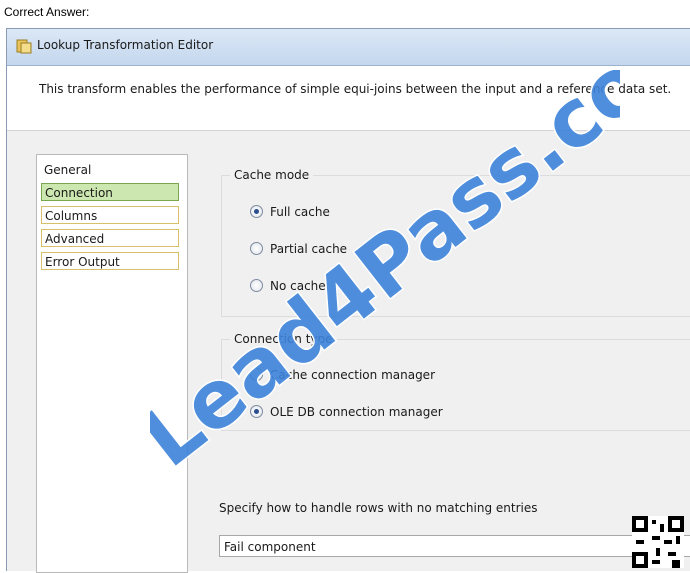  I want to click on radio-full-cache-label: Full cache, so click(300, 212).